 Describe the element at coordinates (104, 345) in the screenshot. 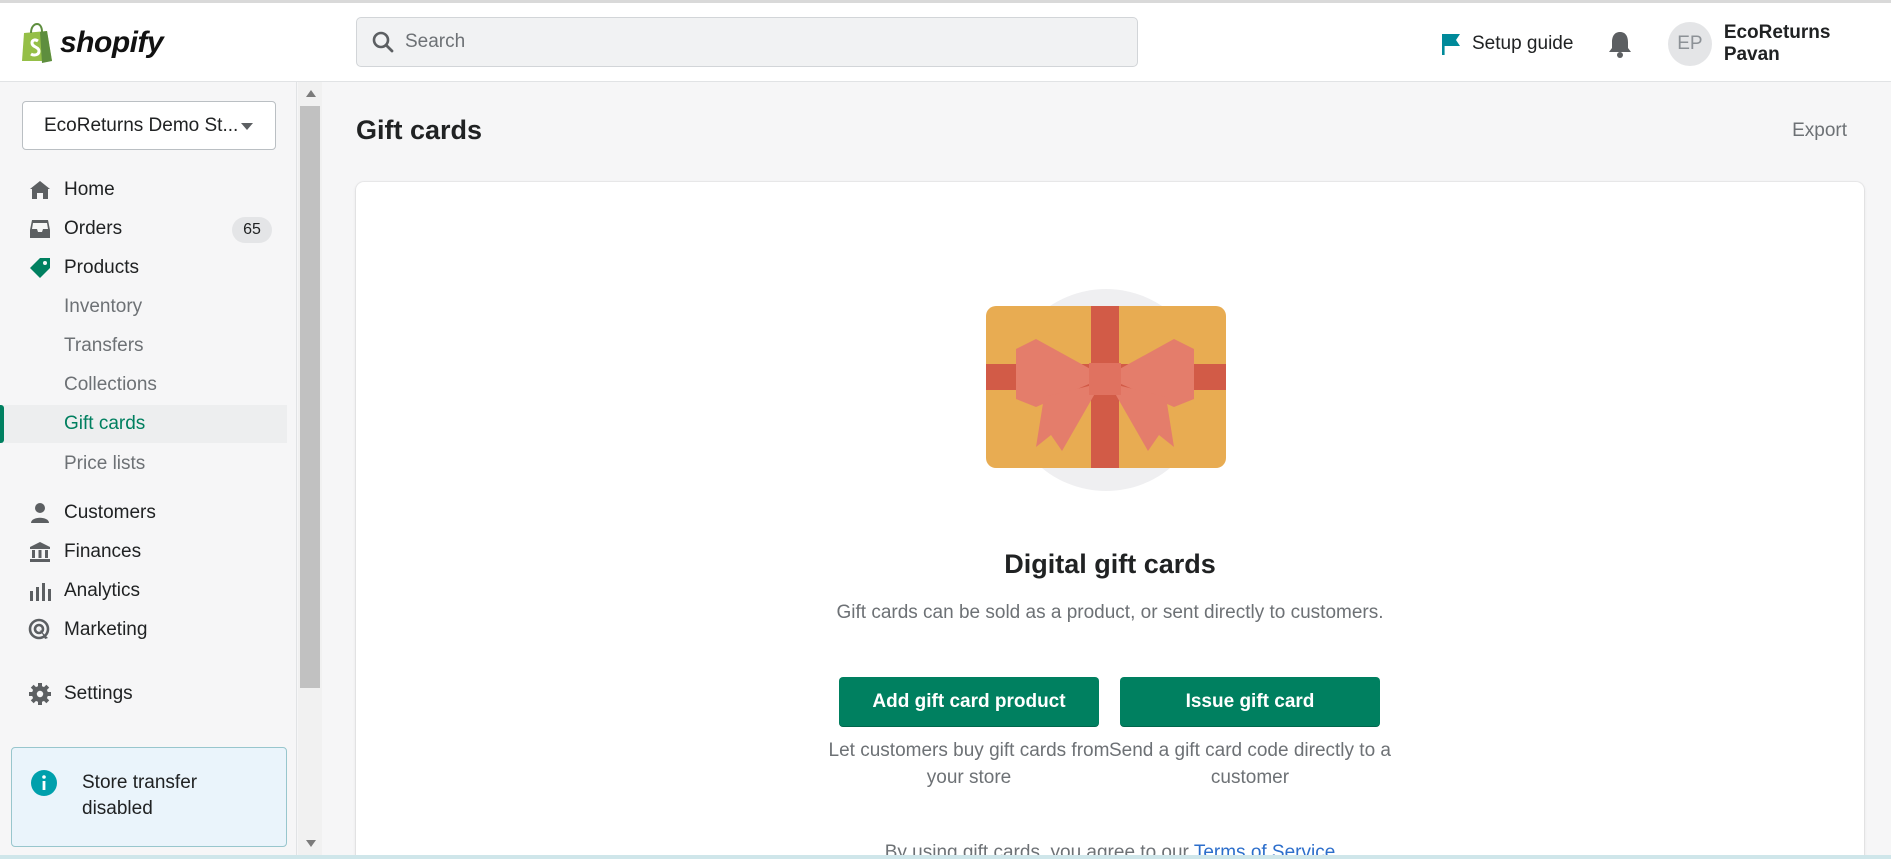

I see `sidebar-item-label: Transfers` at that location.